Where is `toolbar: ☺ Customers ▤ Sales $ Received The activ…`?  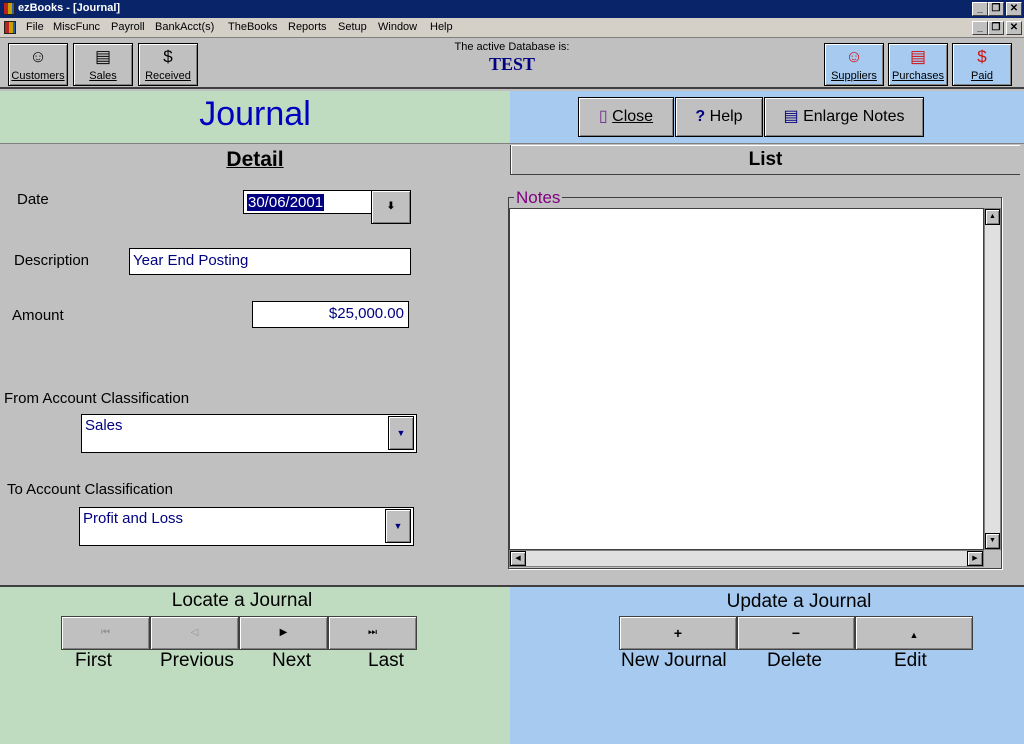 toolbar: ☺ Customers ▤ Sales $ Received The activ… is located at coordinates (512, 63).